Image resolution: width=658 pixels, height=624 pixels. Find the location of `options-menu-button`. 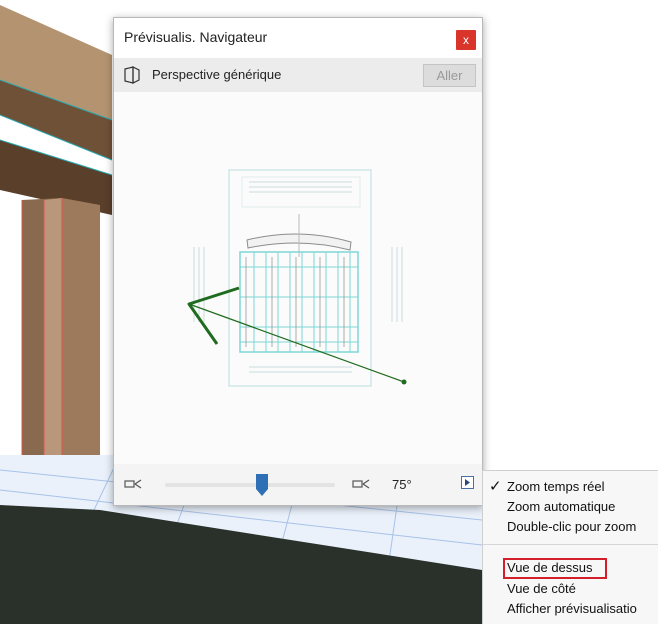

options-menu-button is located at coordinates (467, 482).